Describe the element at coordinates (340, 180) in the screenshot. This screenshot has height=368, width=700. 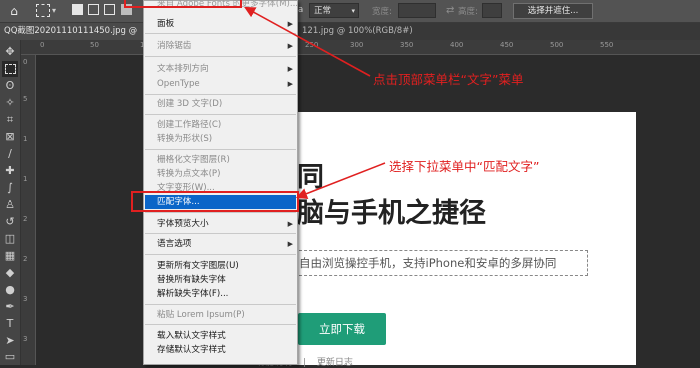
I see `annotation-arrow-menu` at that location.